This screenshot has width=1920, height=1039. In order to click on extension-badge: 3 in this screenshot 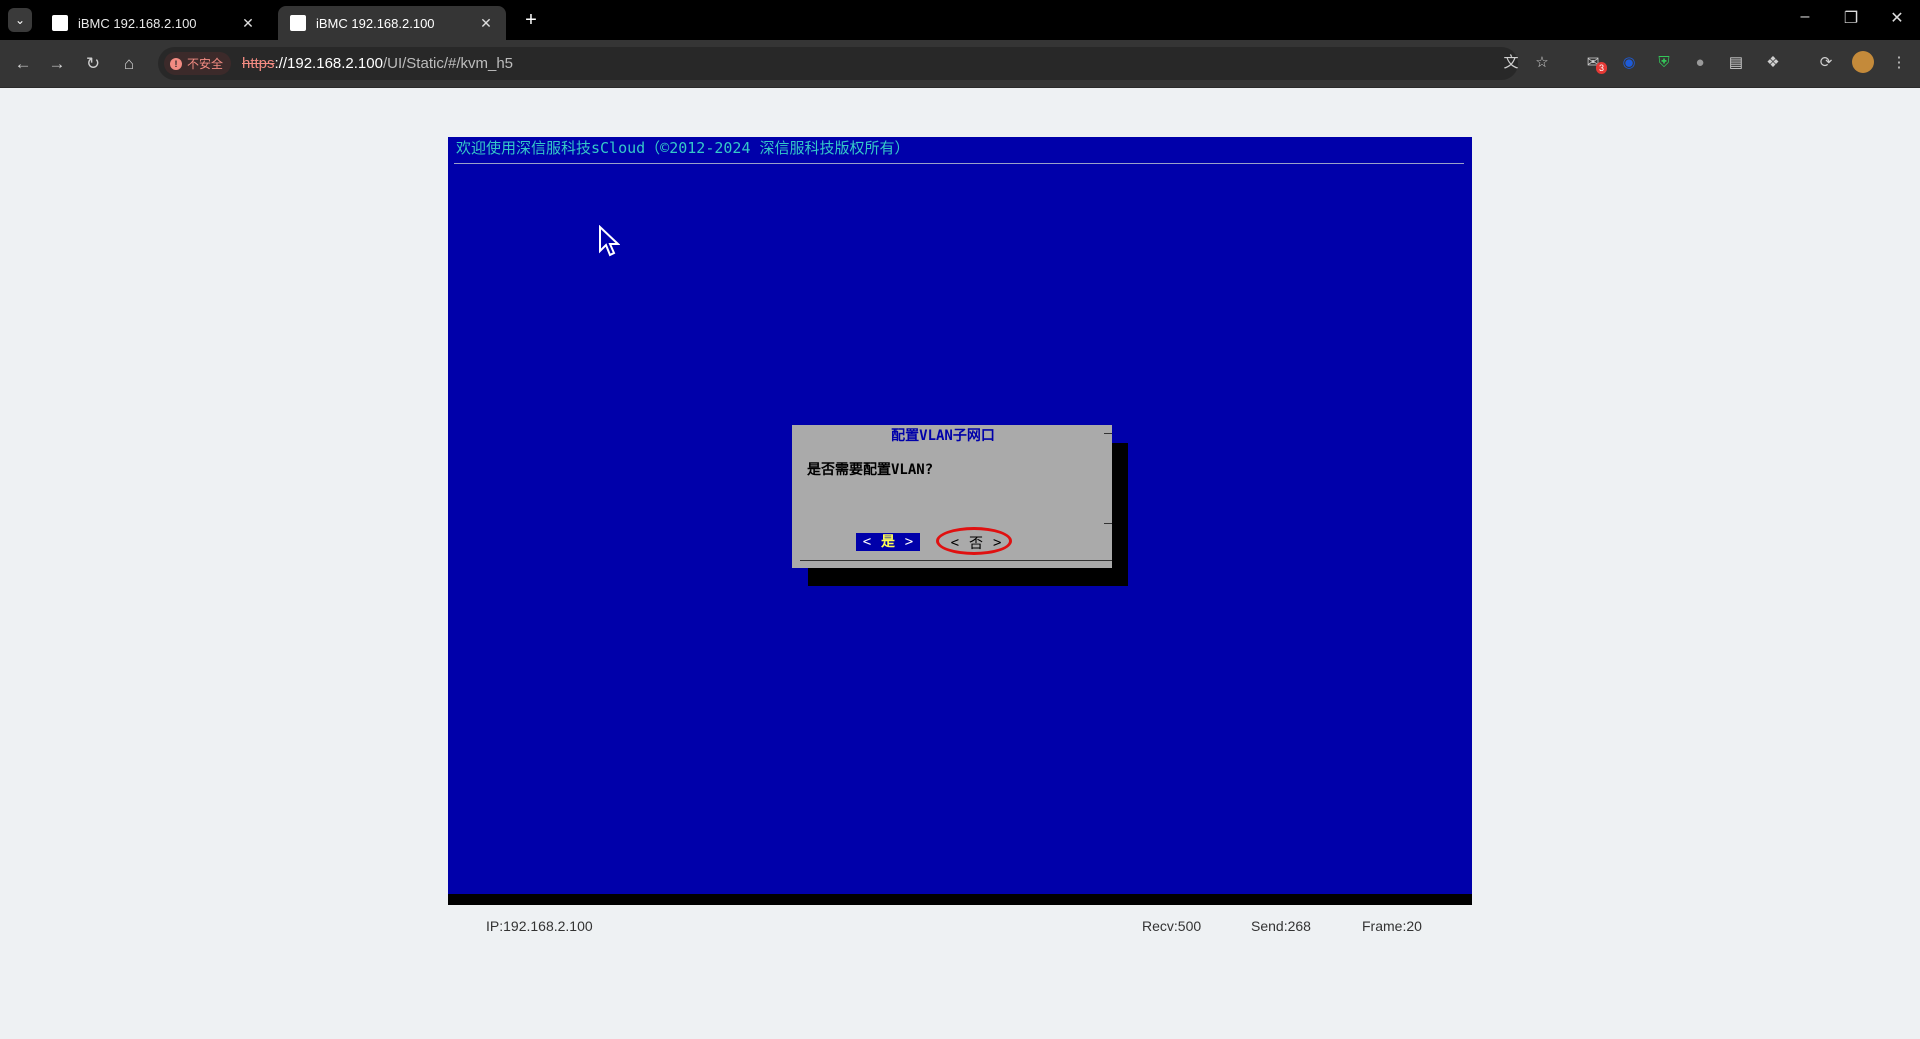, I will do `click(1602, 68)`.